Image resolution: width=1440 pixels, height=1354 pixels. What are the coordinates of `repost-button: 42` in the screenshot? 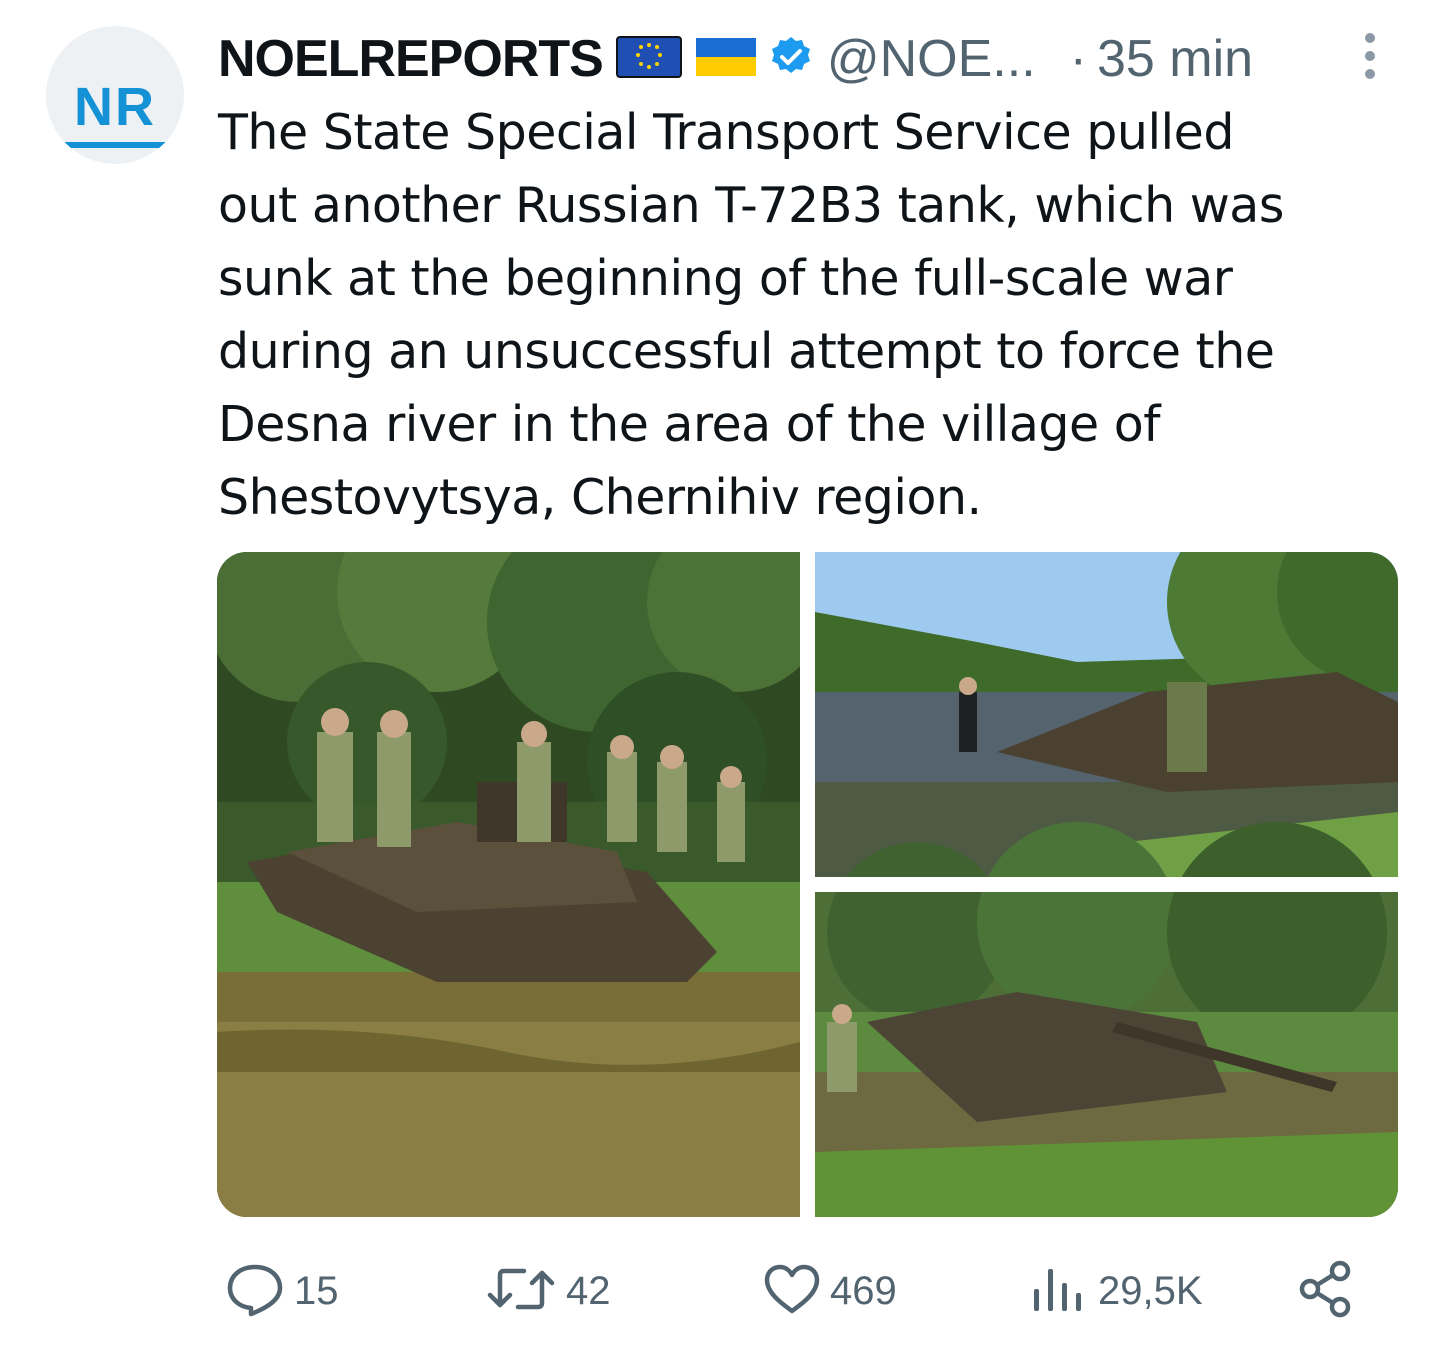 It's located at (547, 1291).